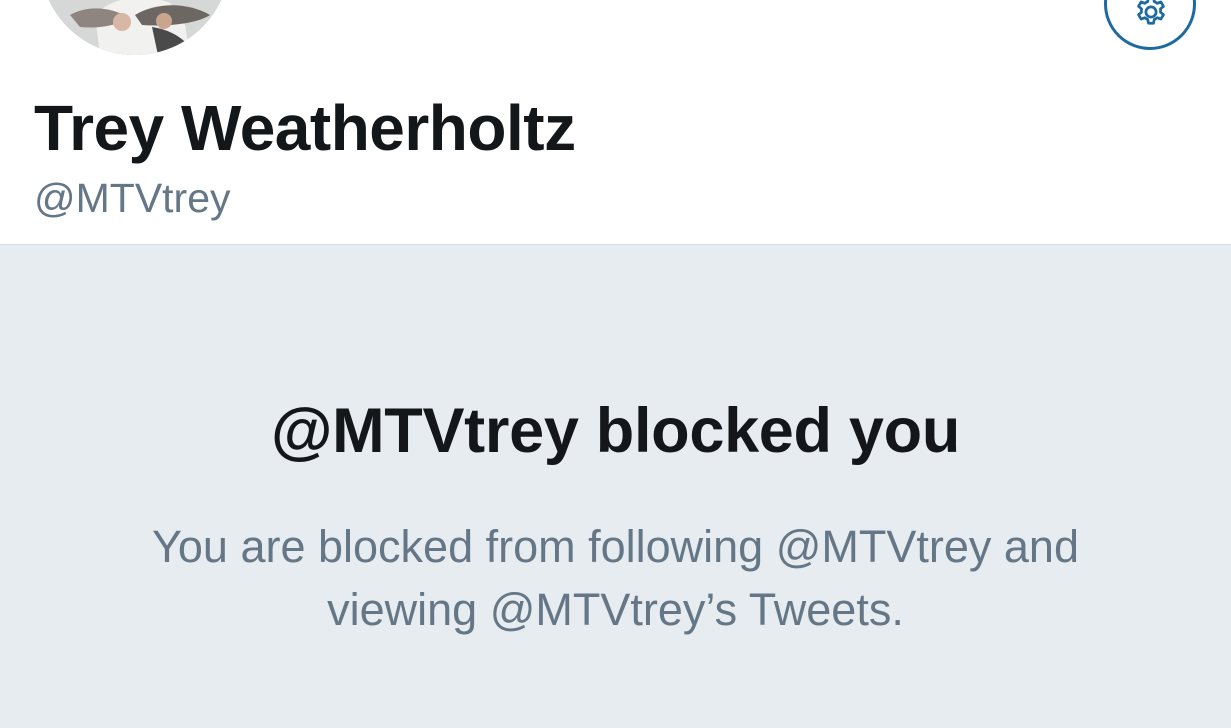  Describe the element at coordinates (1151, 12) in the screenshot. I see `gear-icon` at that location.